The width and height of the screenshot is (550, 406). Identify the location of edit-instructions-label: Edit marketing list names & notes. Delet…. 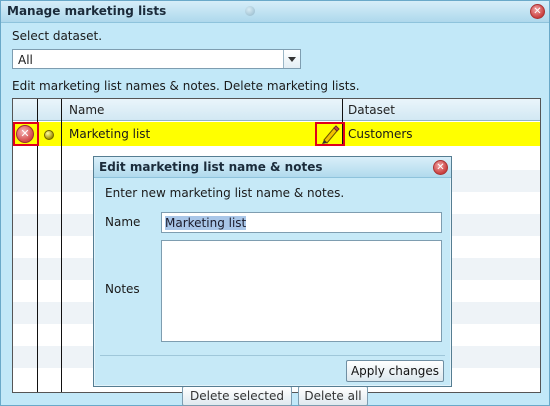
(186, 86).